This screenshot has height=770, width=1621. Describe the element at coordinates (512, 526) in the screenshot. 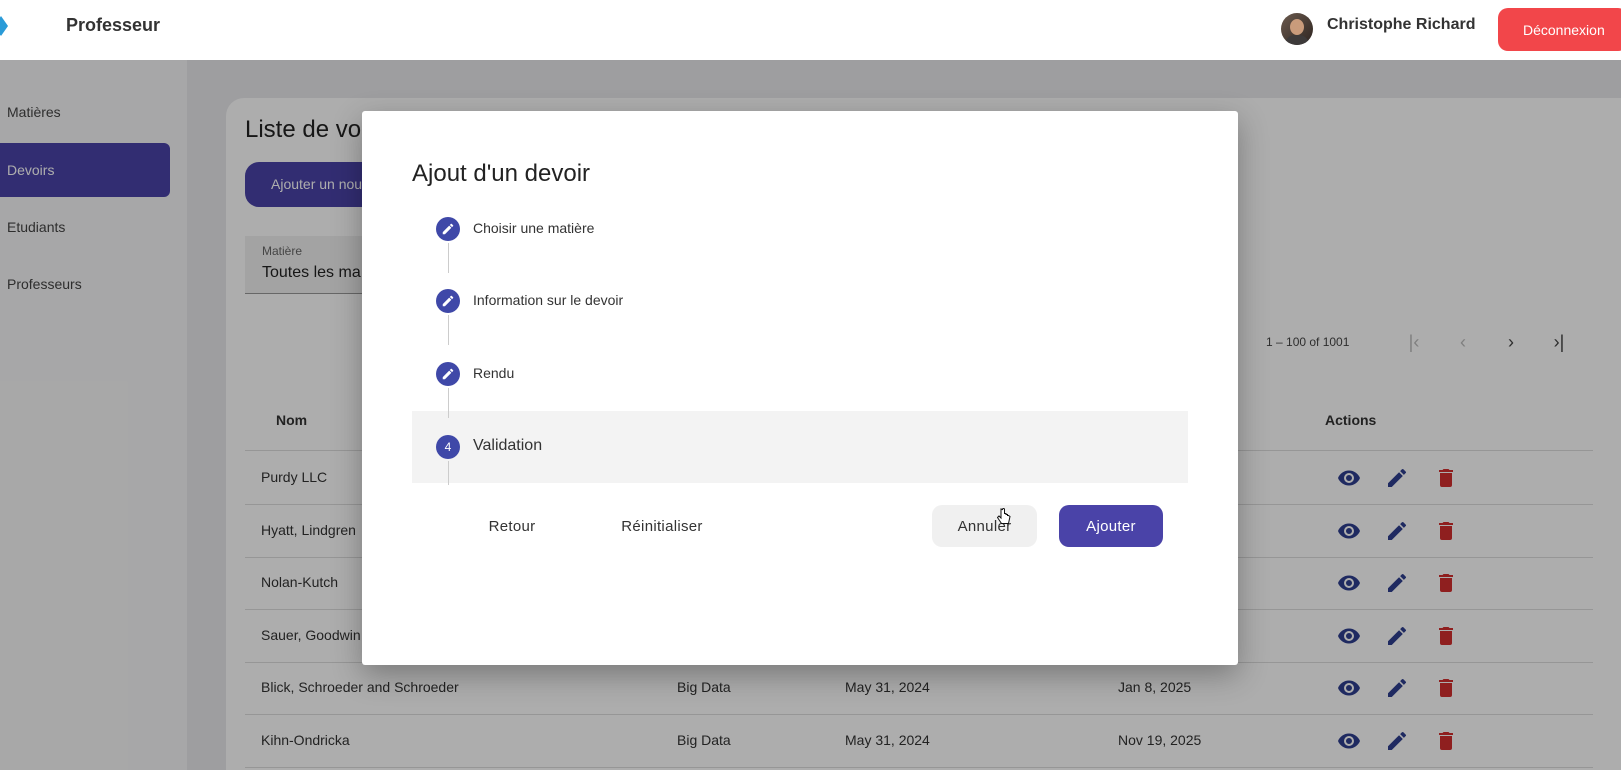

I see `back-button: Retour` at that location.